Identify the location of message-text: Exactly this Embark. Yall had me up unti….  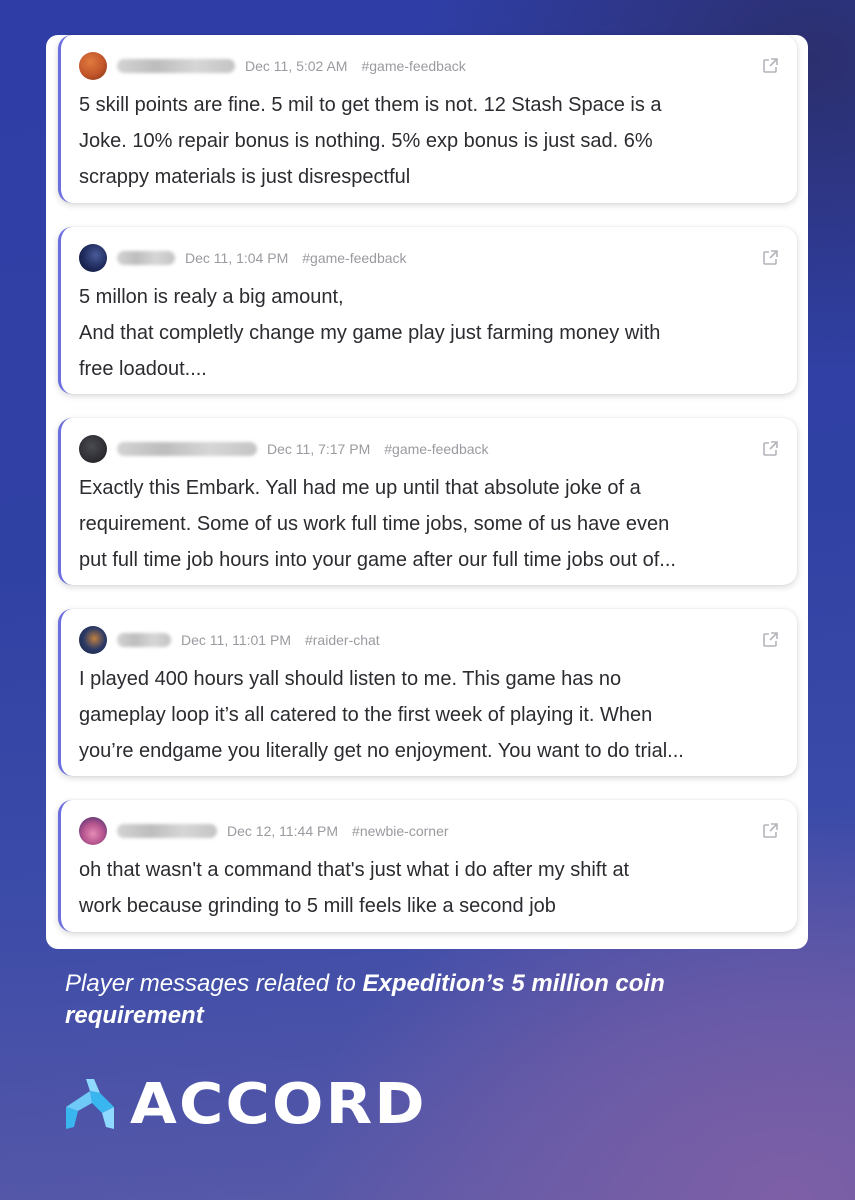
(429, 524).